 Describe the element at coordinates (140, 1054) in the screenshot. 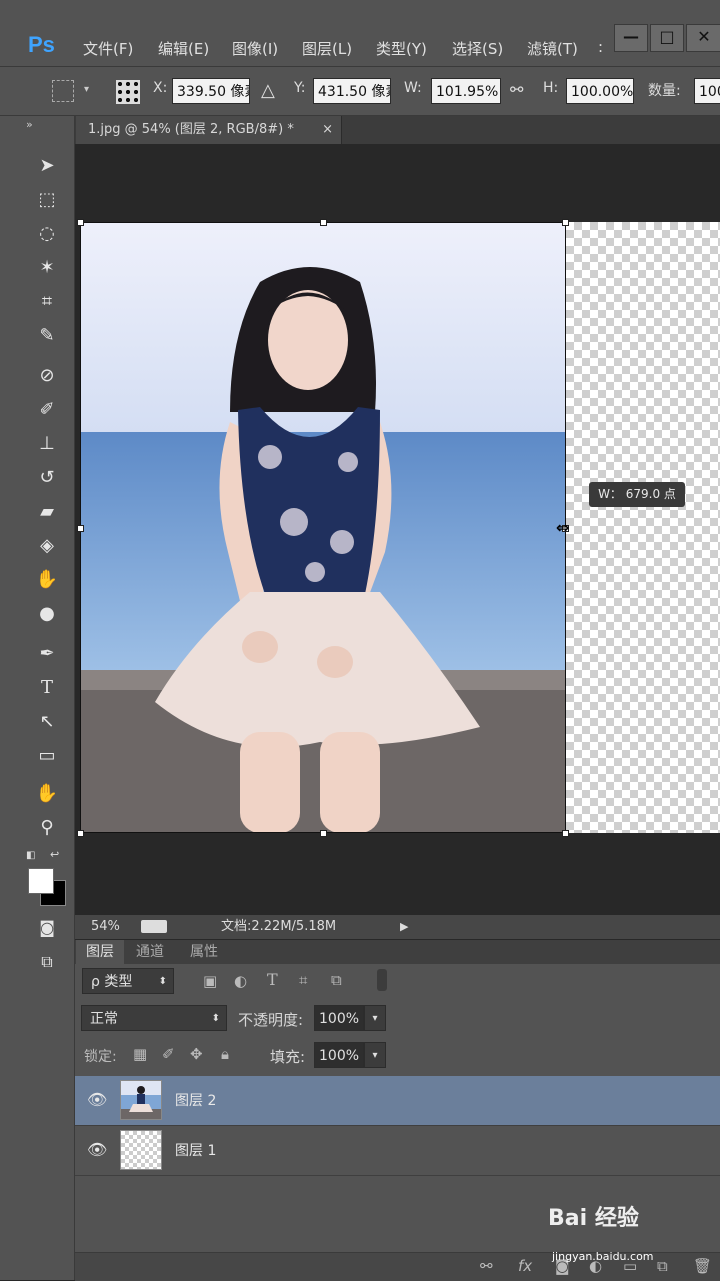

I see `lock-transparent-icon: ▦` at that location.